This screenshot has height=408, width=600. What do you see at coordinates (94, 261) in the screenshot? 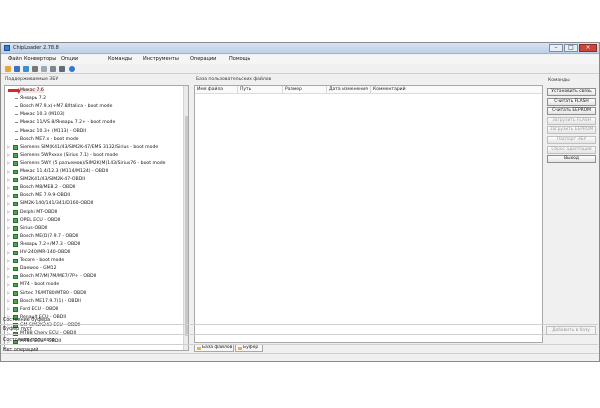
I see `tree-item: ▷ Tecore - boot mode` at bounding box center [94, 261].